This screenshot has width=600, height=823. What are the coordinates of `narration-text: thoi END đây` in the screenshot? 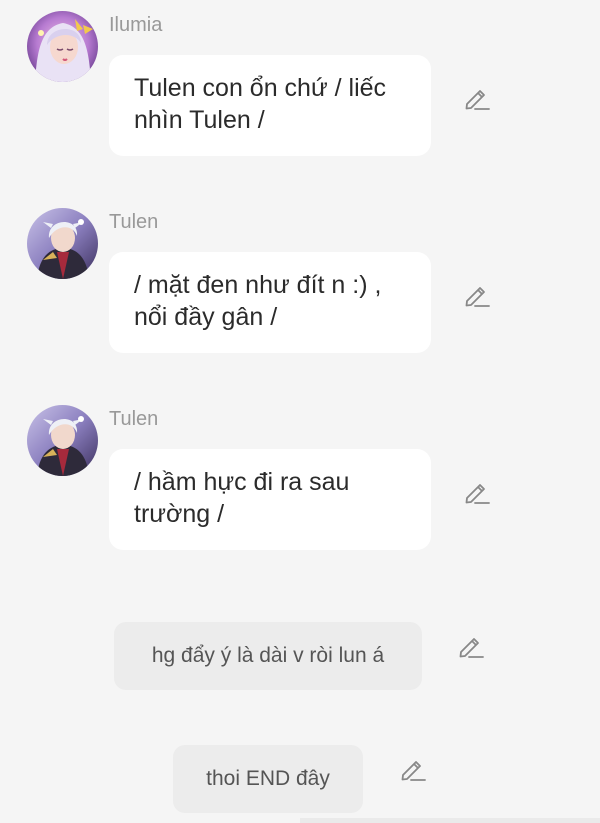 It's located at (268, 778).